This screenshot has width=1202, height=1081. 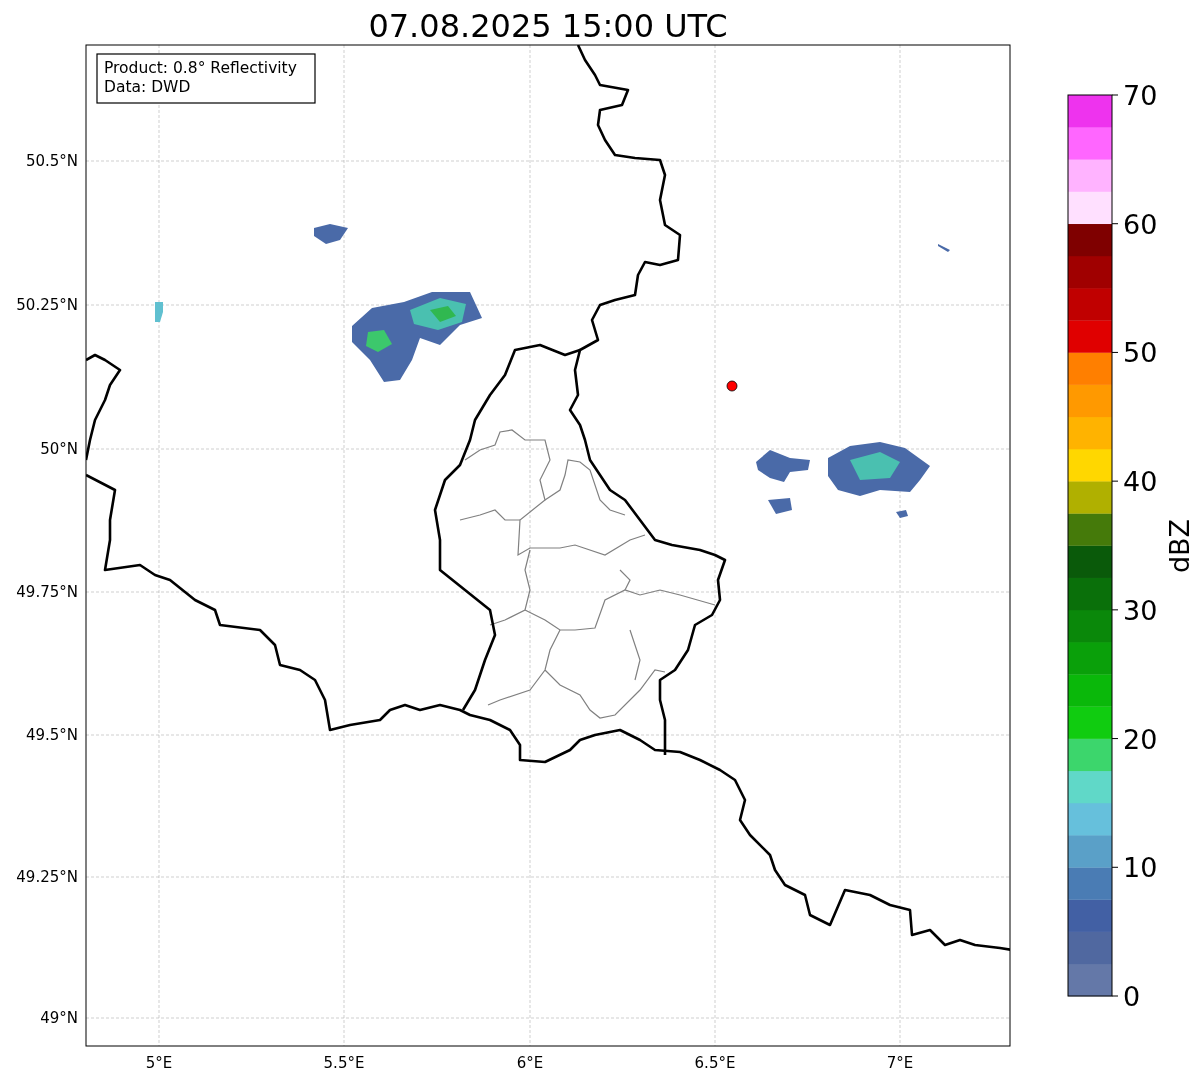 What do you see at coordinates (1140, 482) in the screenshot?
I see `colorbar-tick-label: 40` at bounding box center [1140, 482].